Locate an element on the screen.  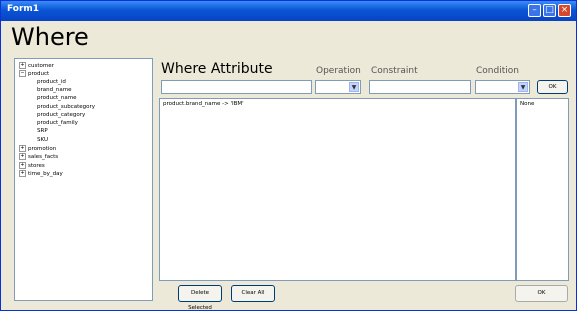
tree-label: product_id is located at coordinates (51, 81).